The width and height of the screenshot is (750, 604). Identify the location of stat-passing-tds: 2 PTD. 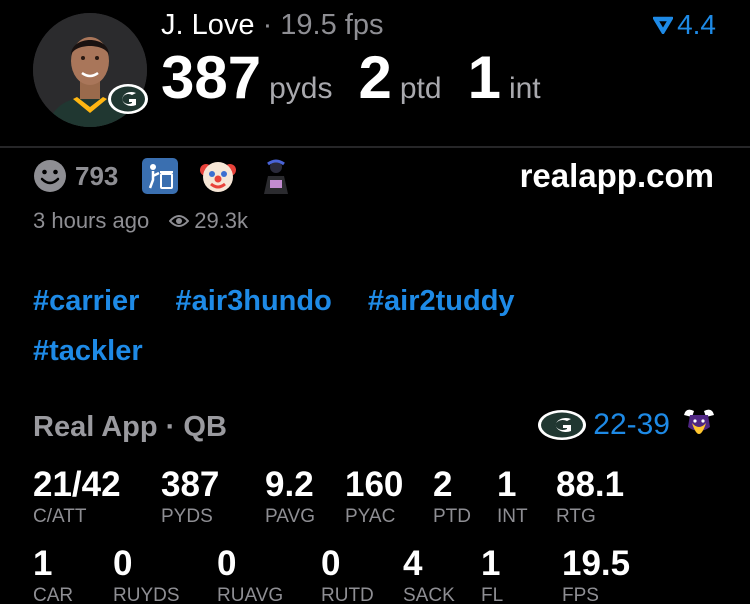
(452, 497).